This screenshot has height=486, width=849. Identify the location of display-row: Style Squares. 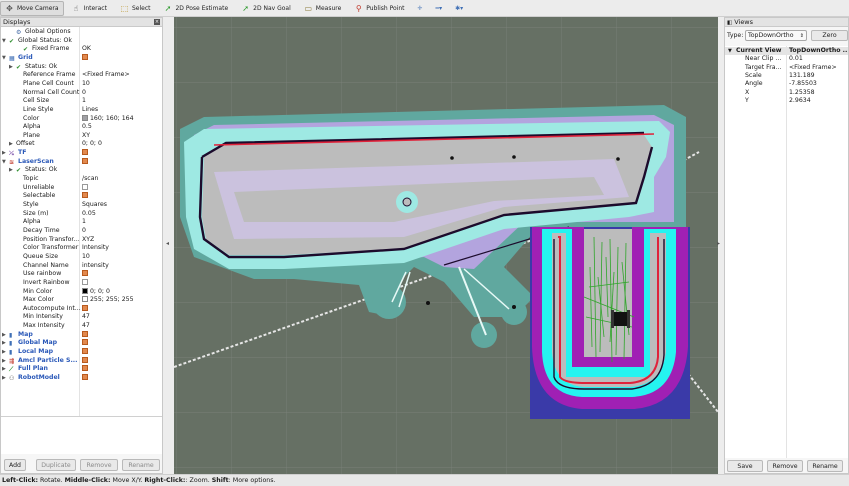
(81, 205).